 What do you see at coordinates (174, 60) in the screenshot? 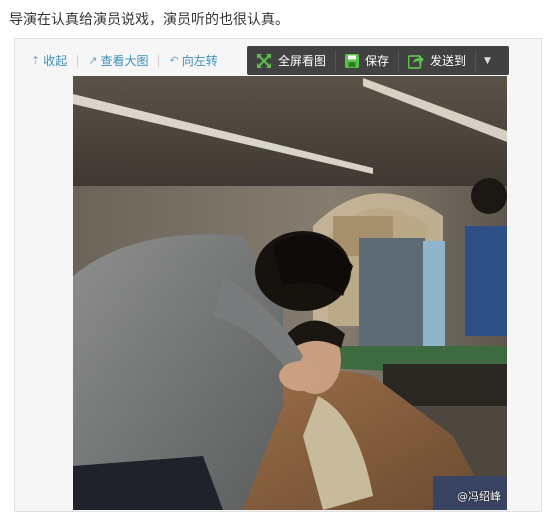
I see `rotate-left-icon: ↶` at bounding box center [174, 60].